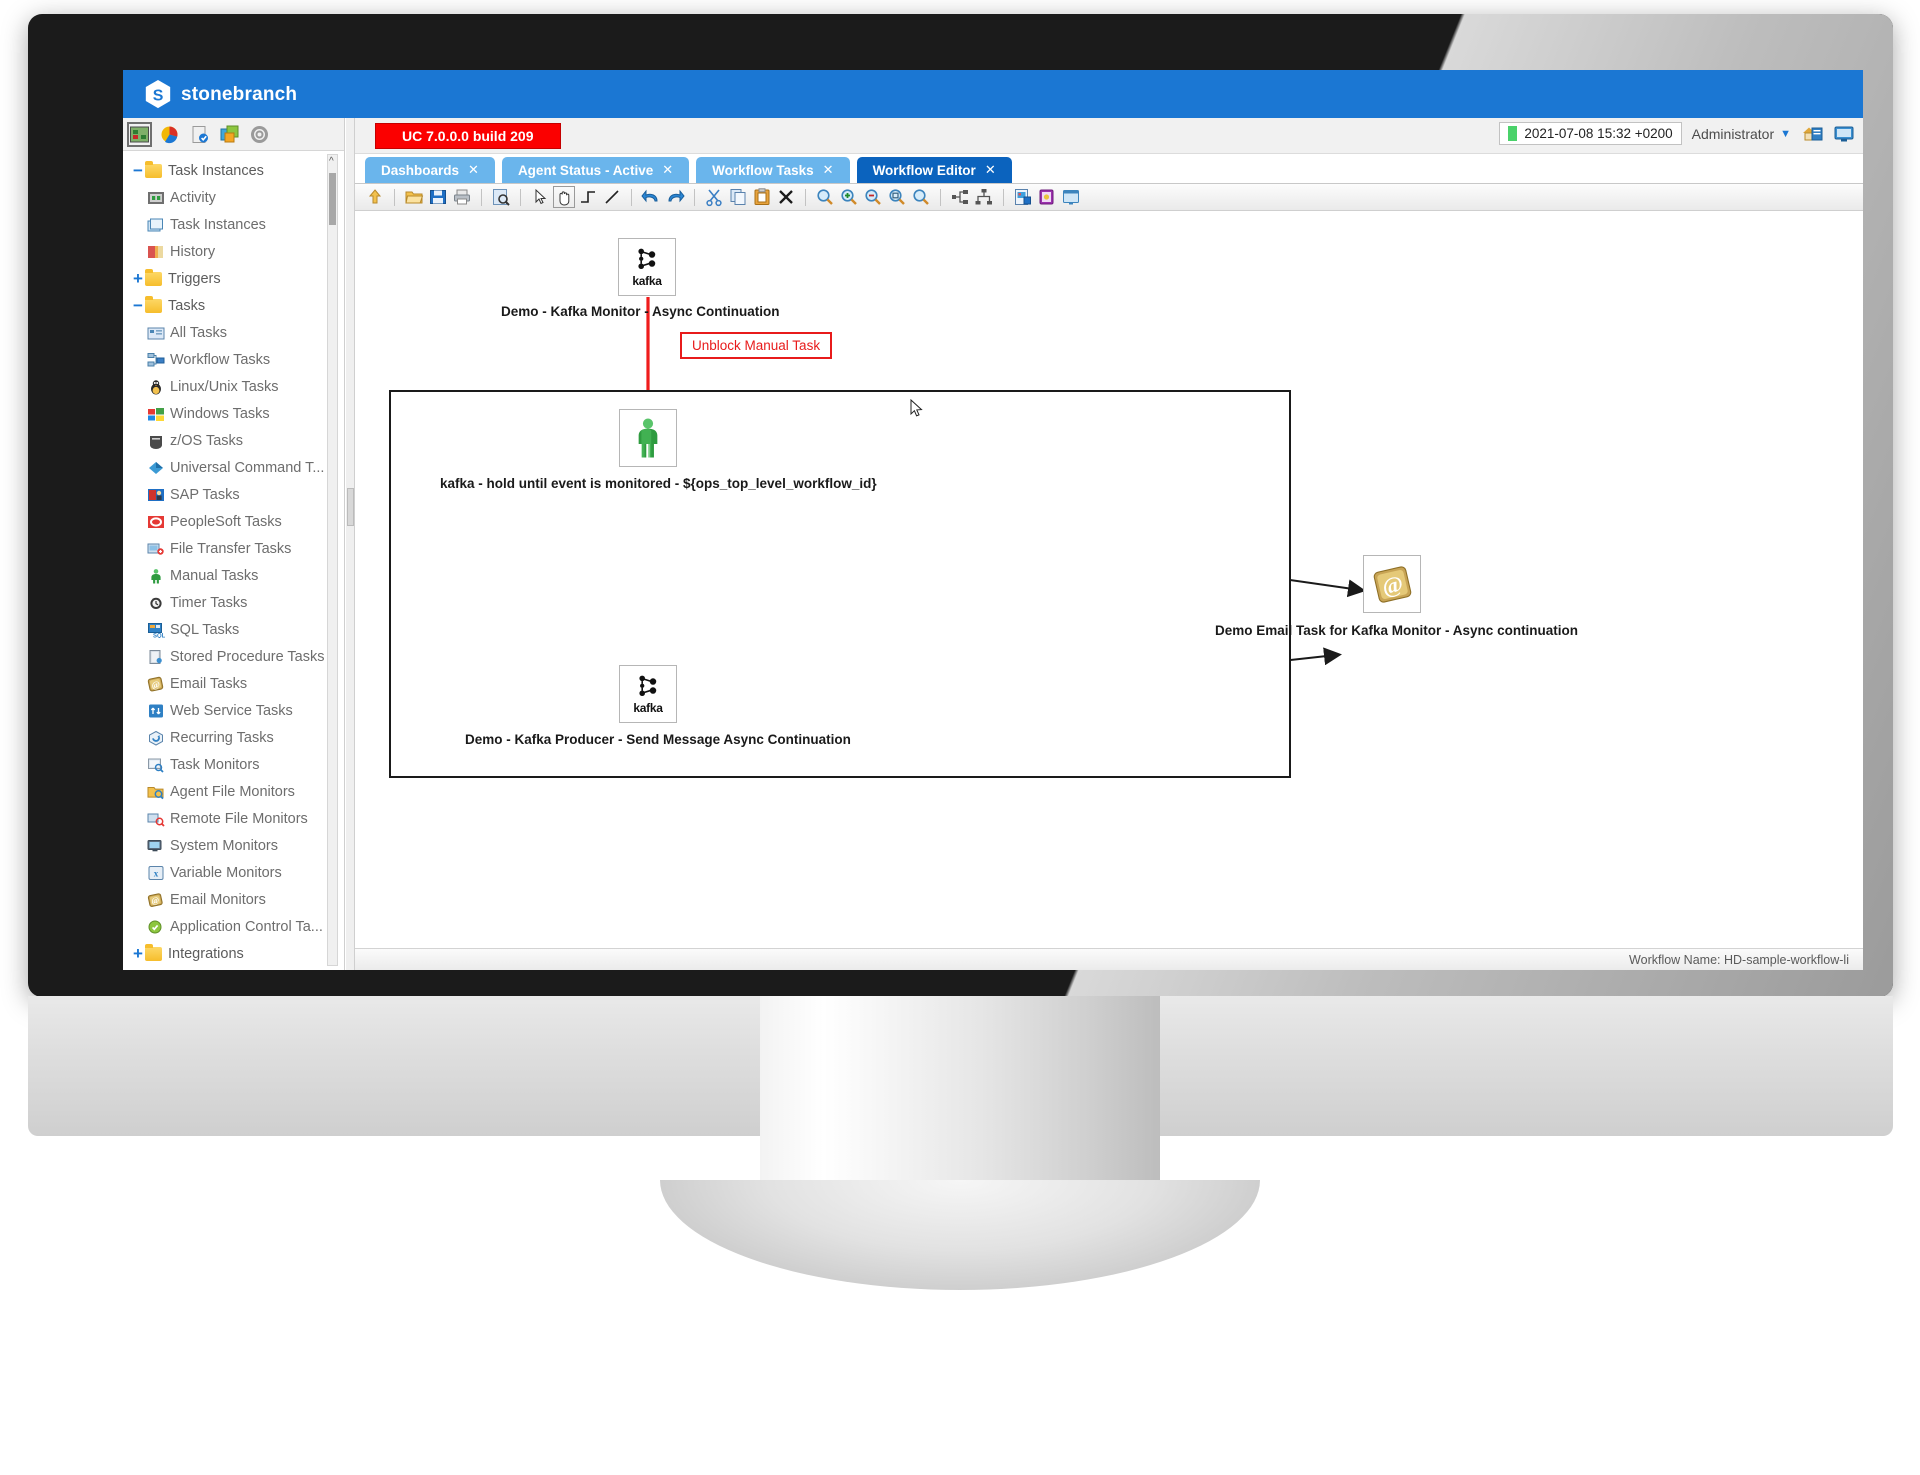 Image resolution: width=1920 pixels, height=1475 pixels. Describe the element at coordinates (331, 162) in the screenshot. I see `chevron-up-icon: ^` at that location.